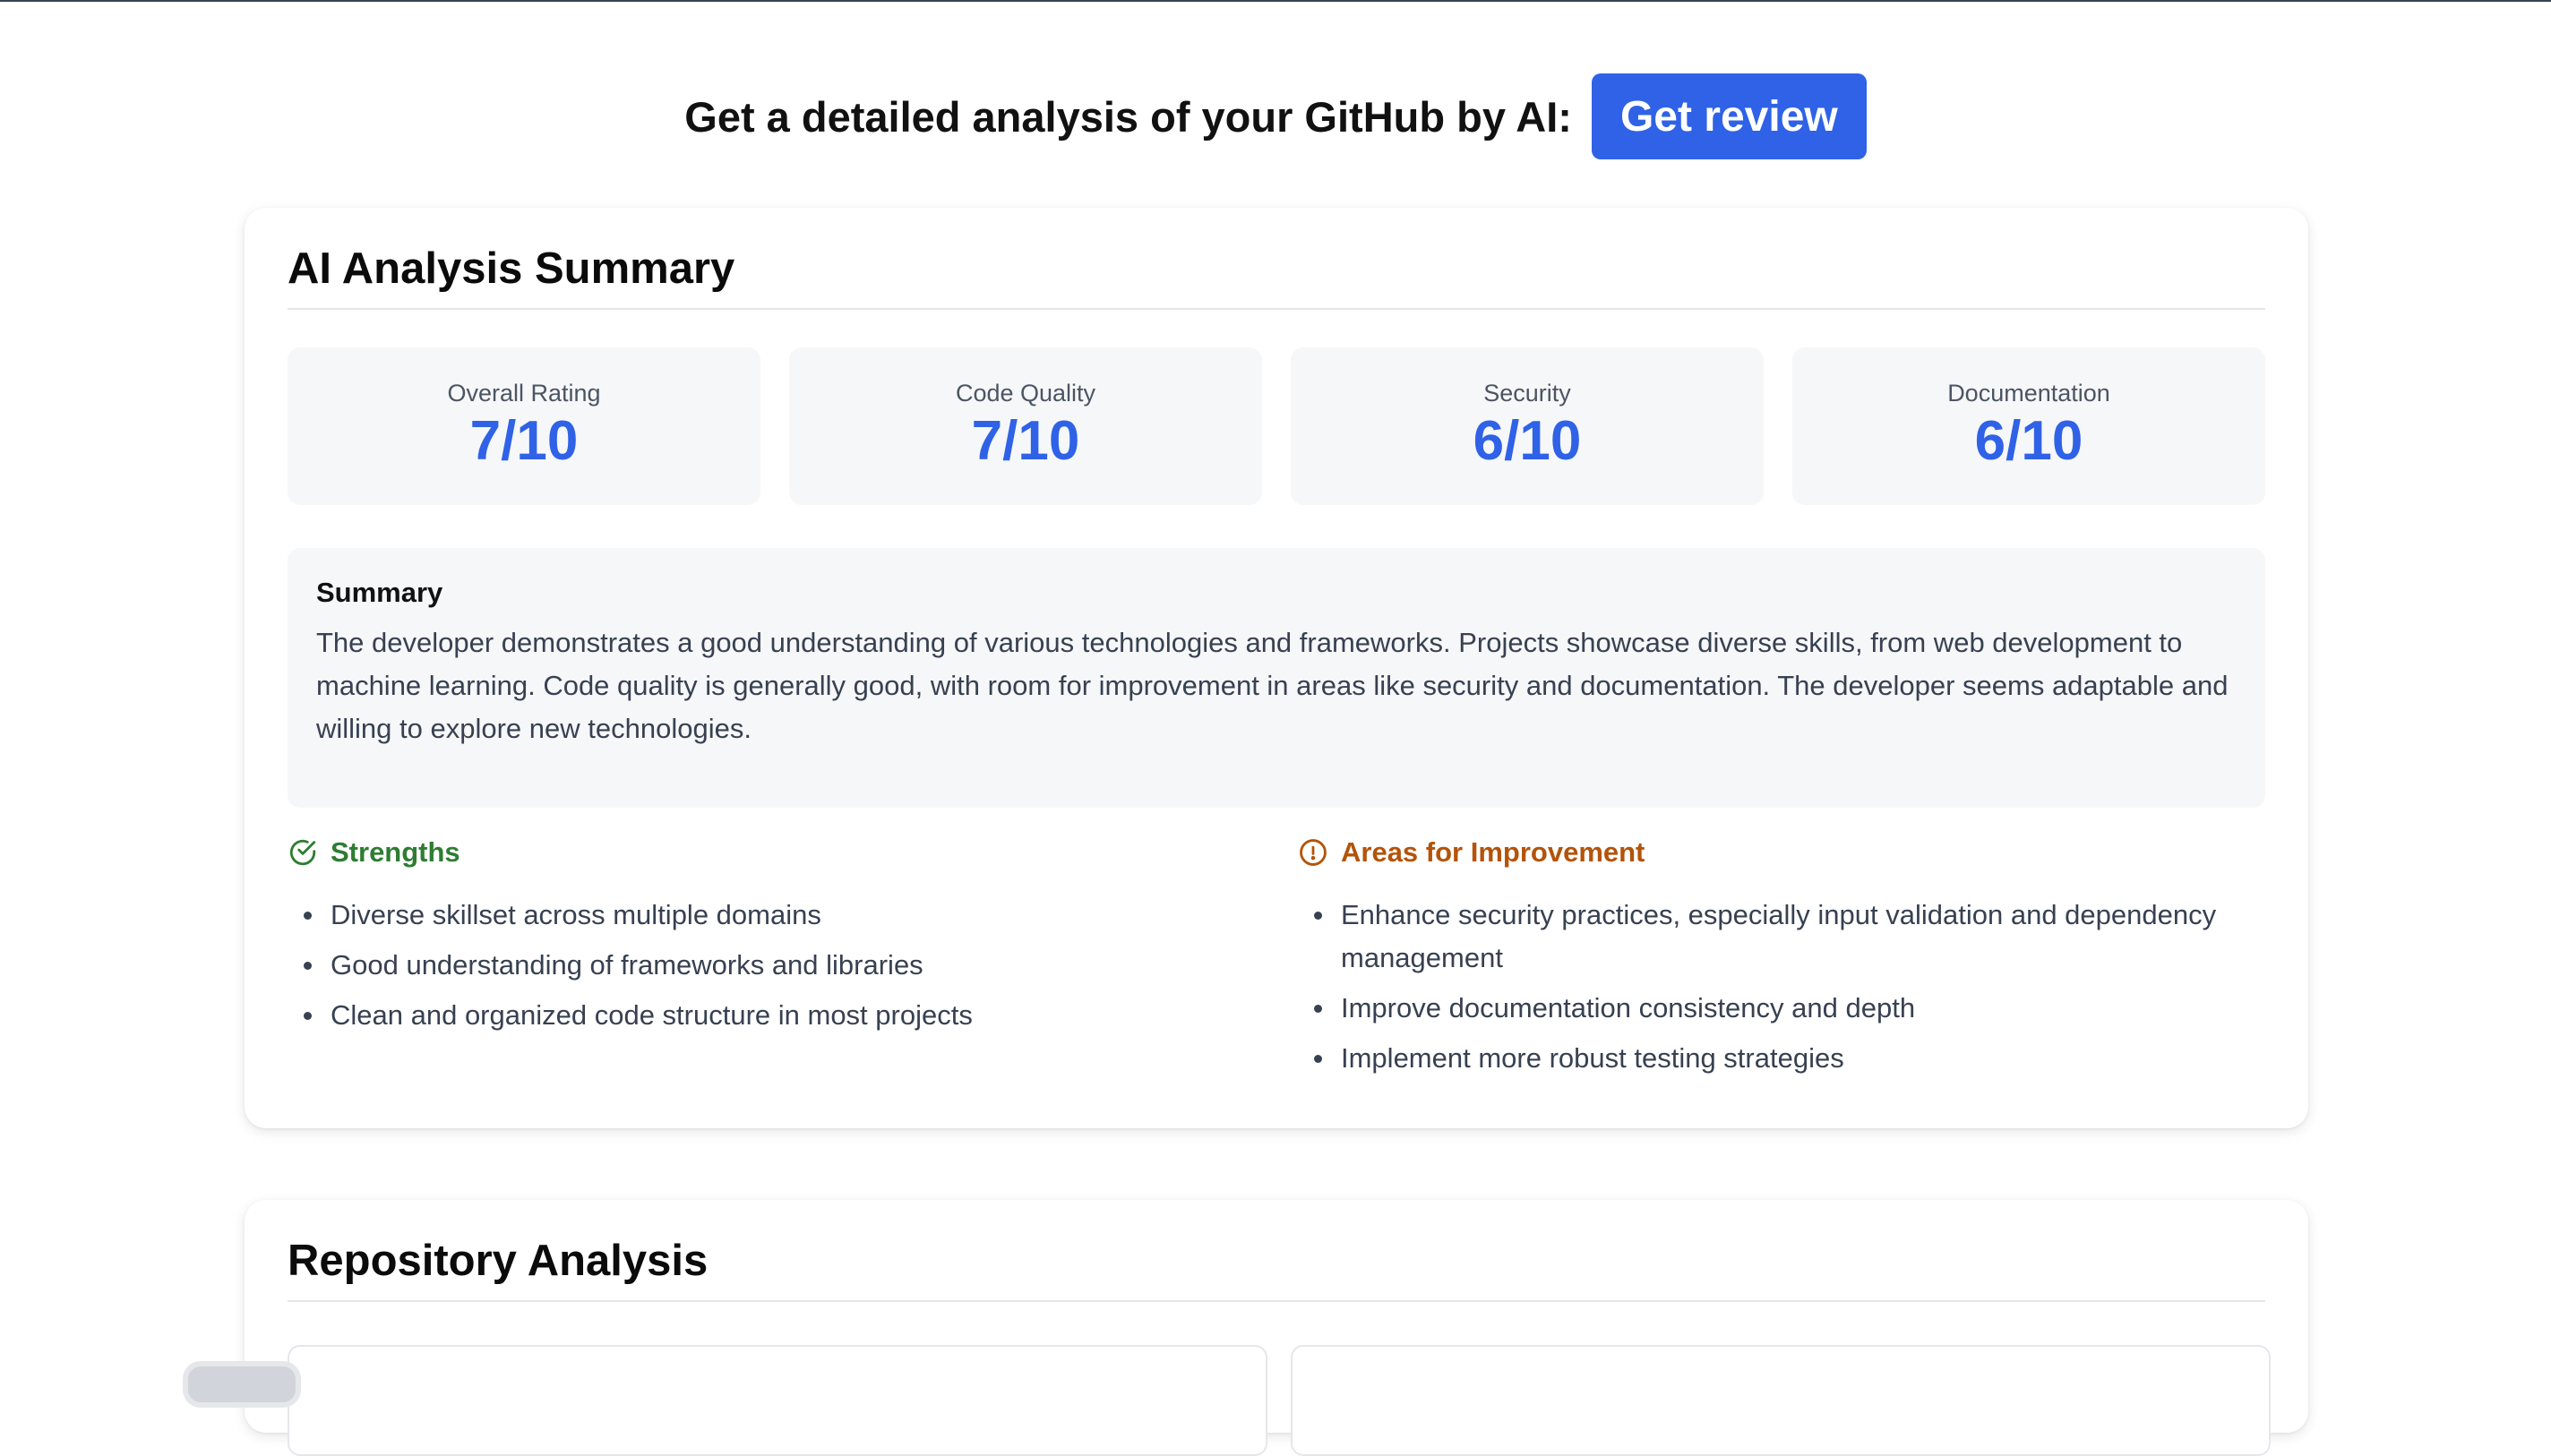  Describe the element at coordinates (1729, 116) in the screenshot. I see `get-review-button: Get review` at that location.